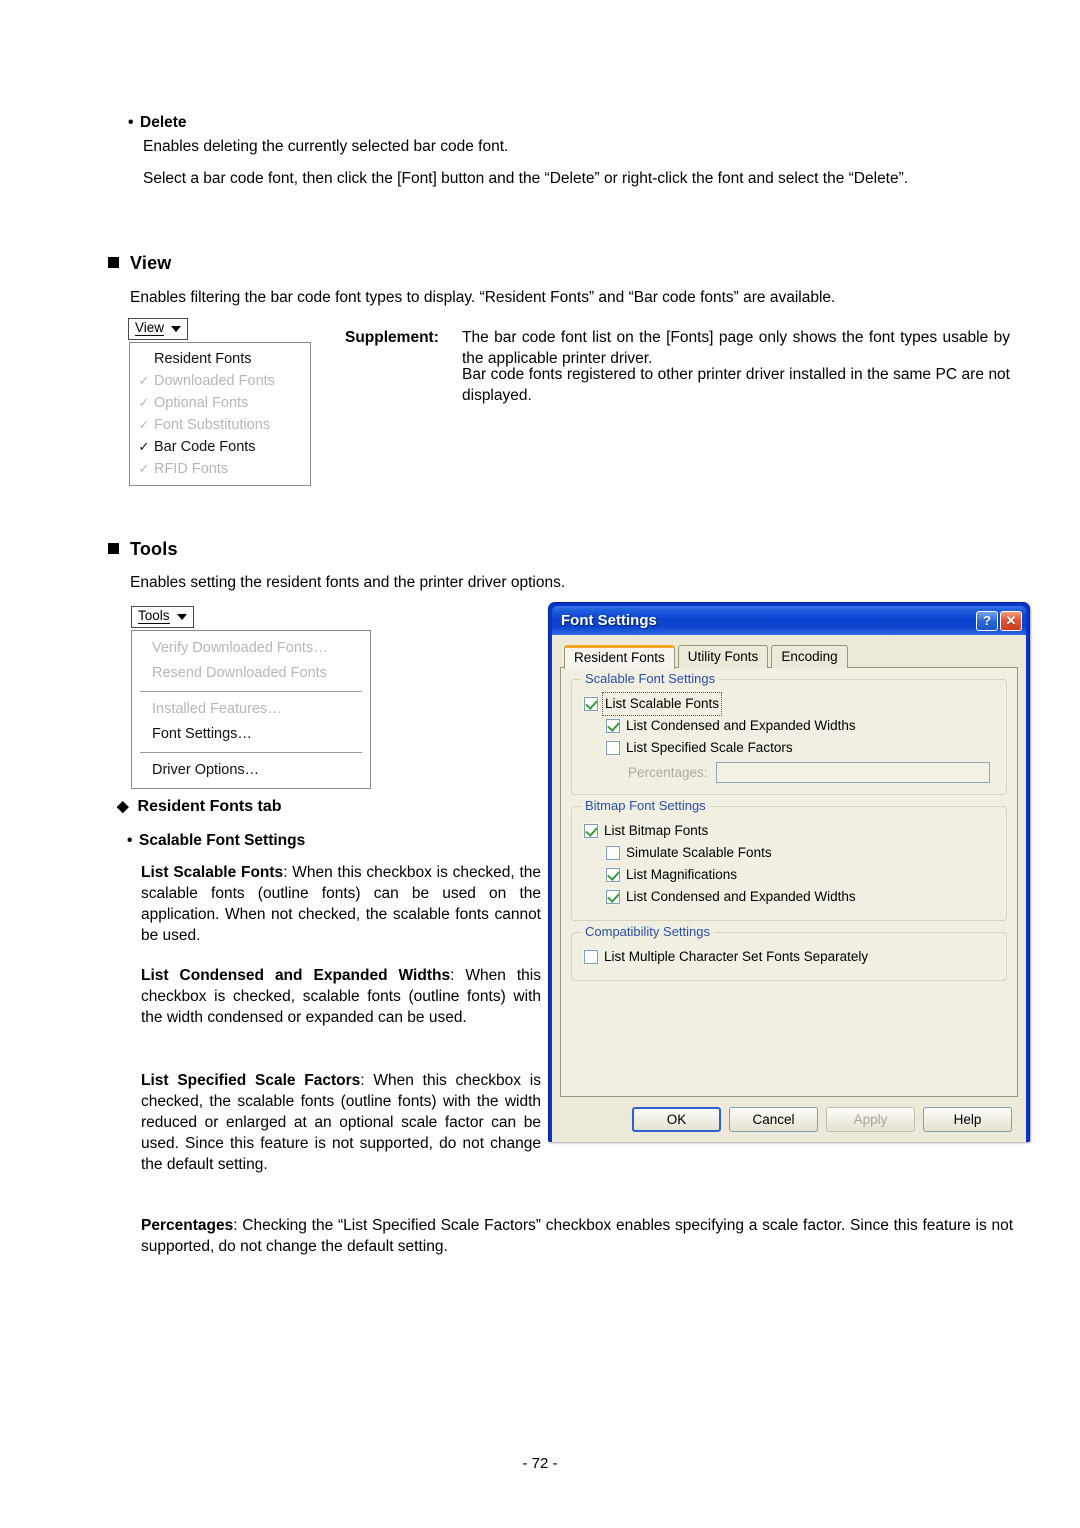  Describe the element at coordinates (647, 931) in the screenshot. I see `group-legend: Compatibility Settings` at that location.